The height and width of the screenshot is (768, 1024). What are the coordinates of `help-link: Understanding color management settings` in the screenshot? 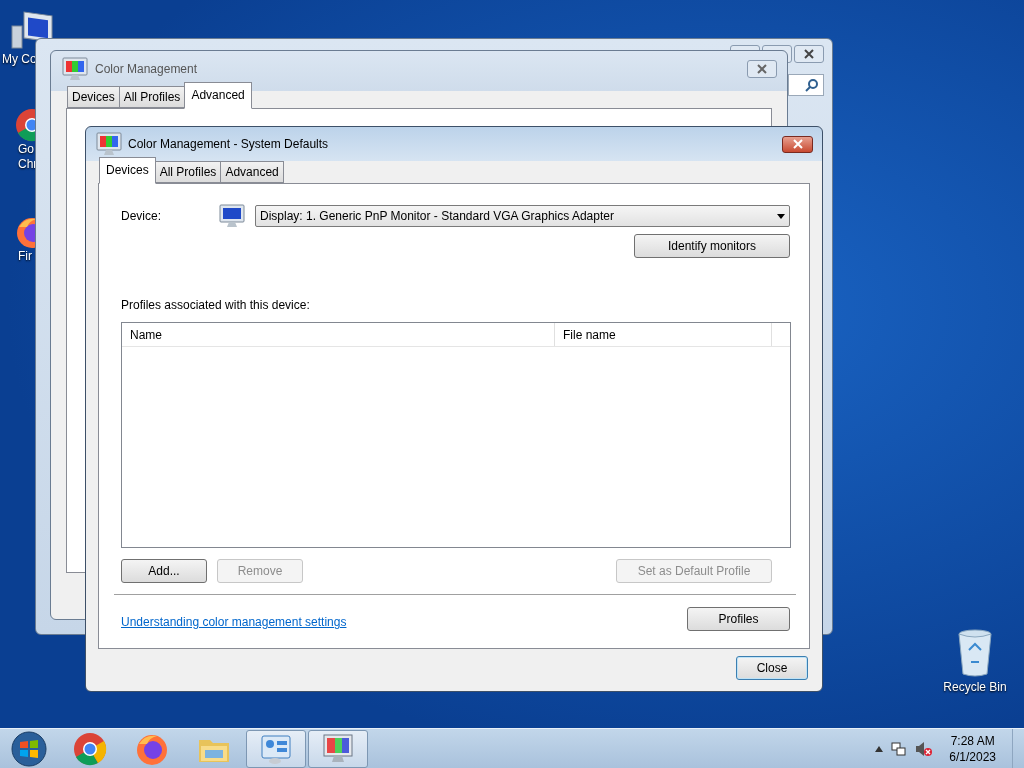 It's located at (234, 622).